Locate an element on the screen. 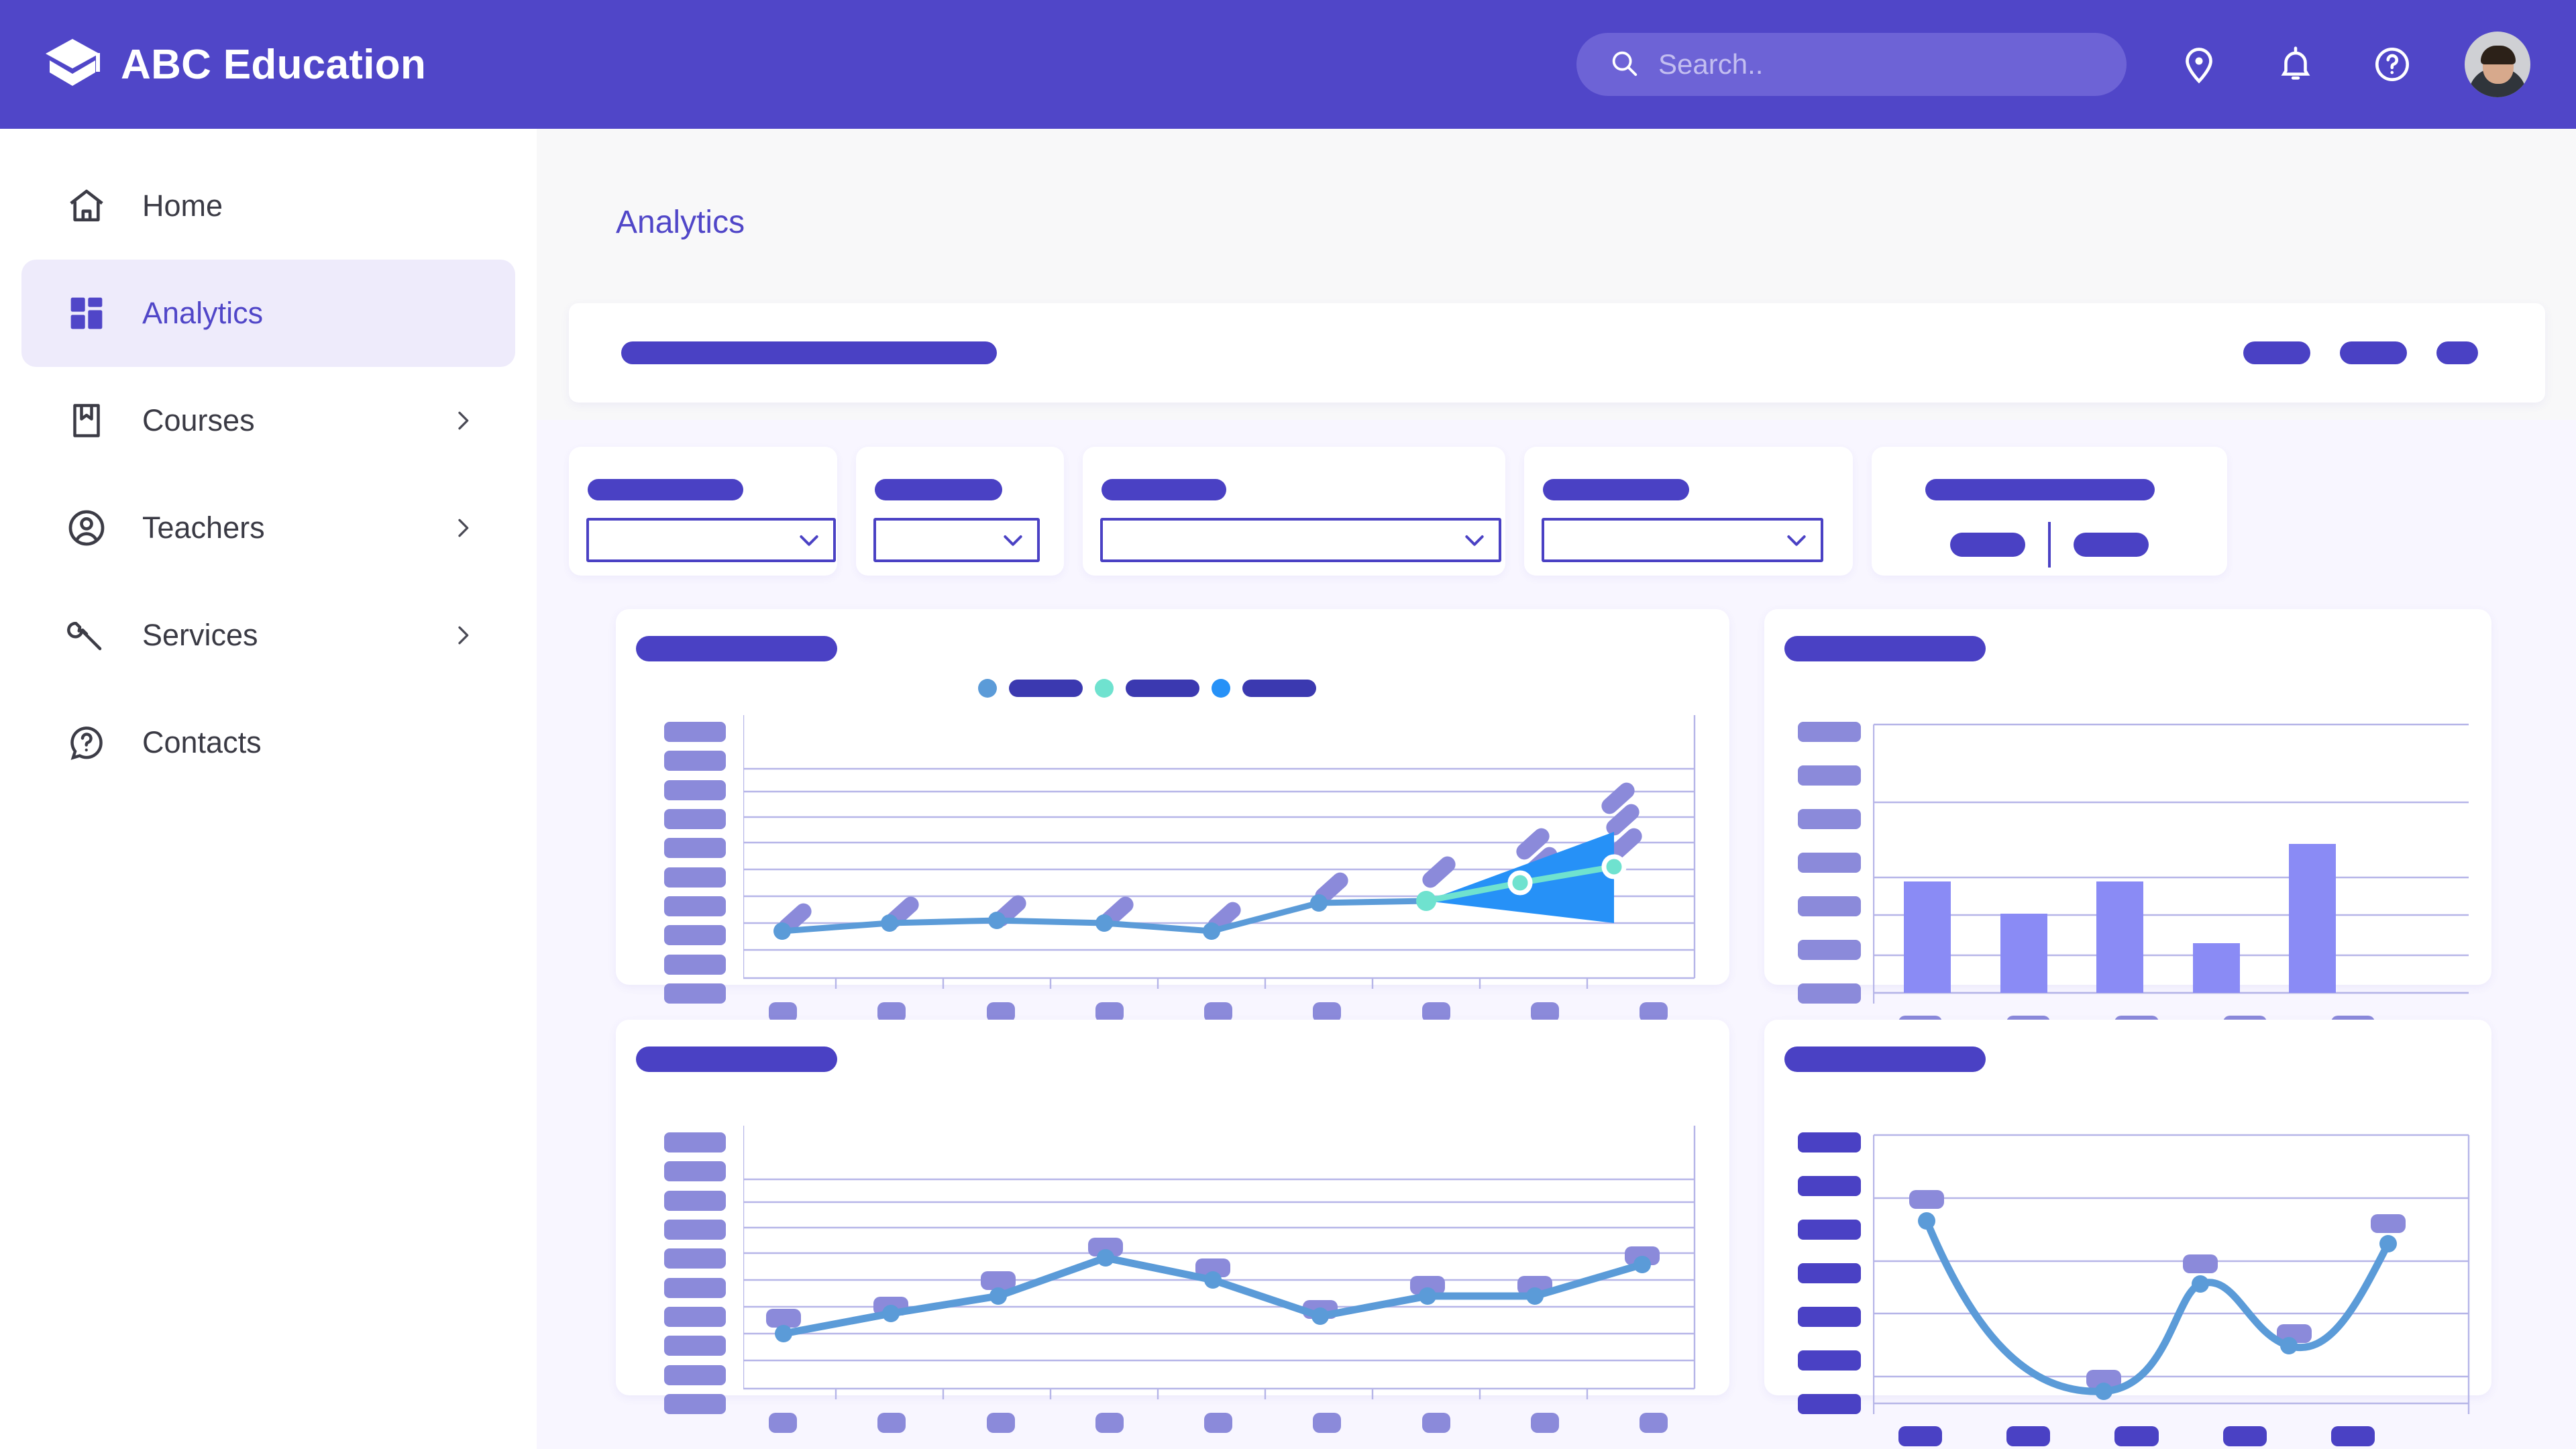  sidebar-item-teachers: Teachers is located at coordinates (268, 528).